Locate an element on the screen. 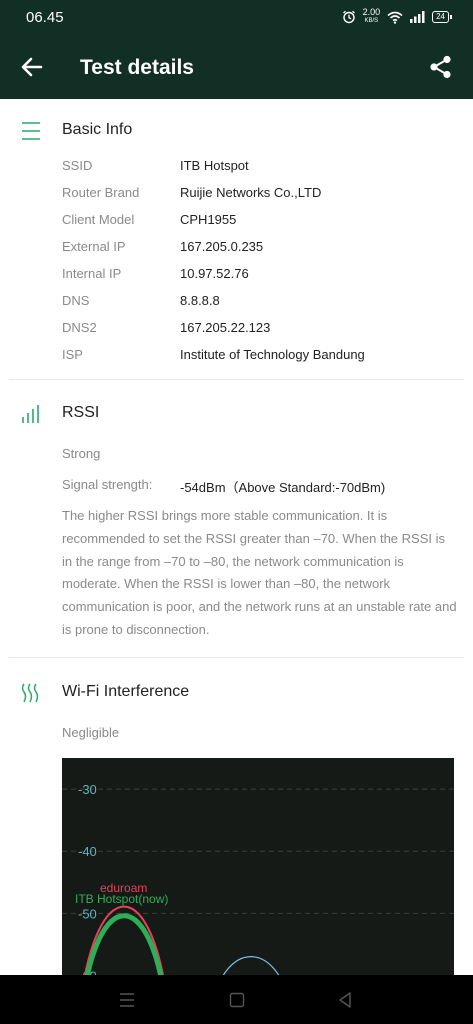  wifi-icon is located at coordinates (395, 17).